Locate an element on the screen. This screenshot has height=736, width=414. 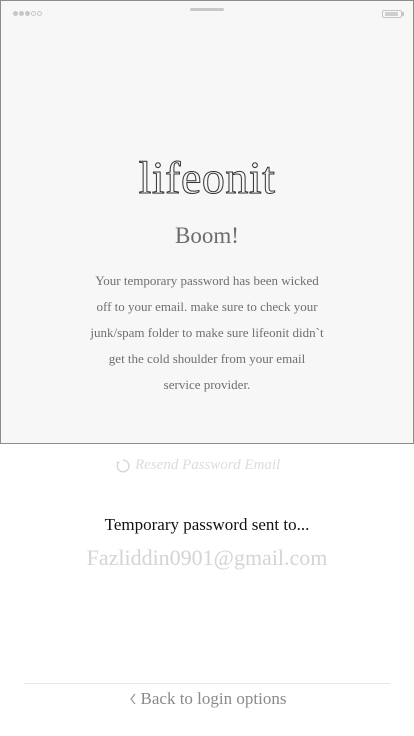
app-logo: lifeonit is located at coordinates (207, 178).